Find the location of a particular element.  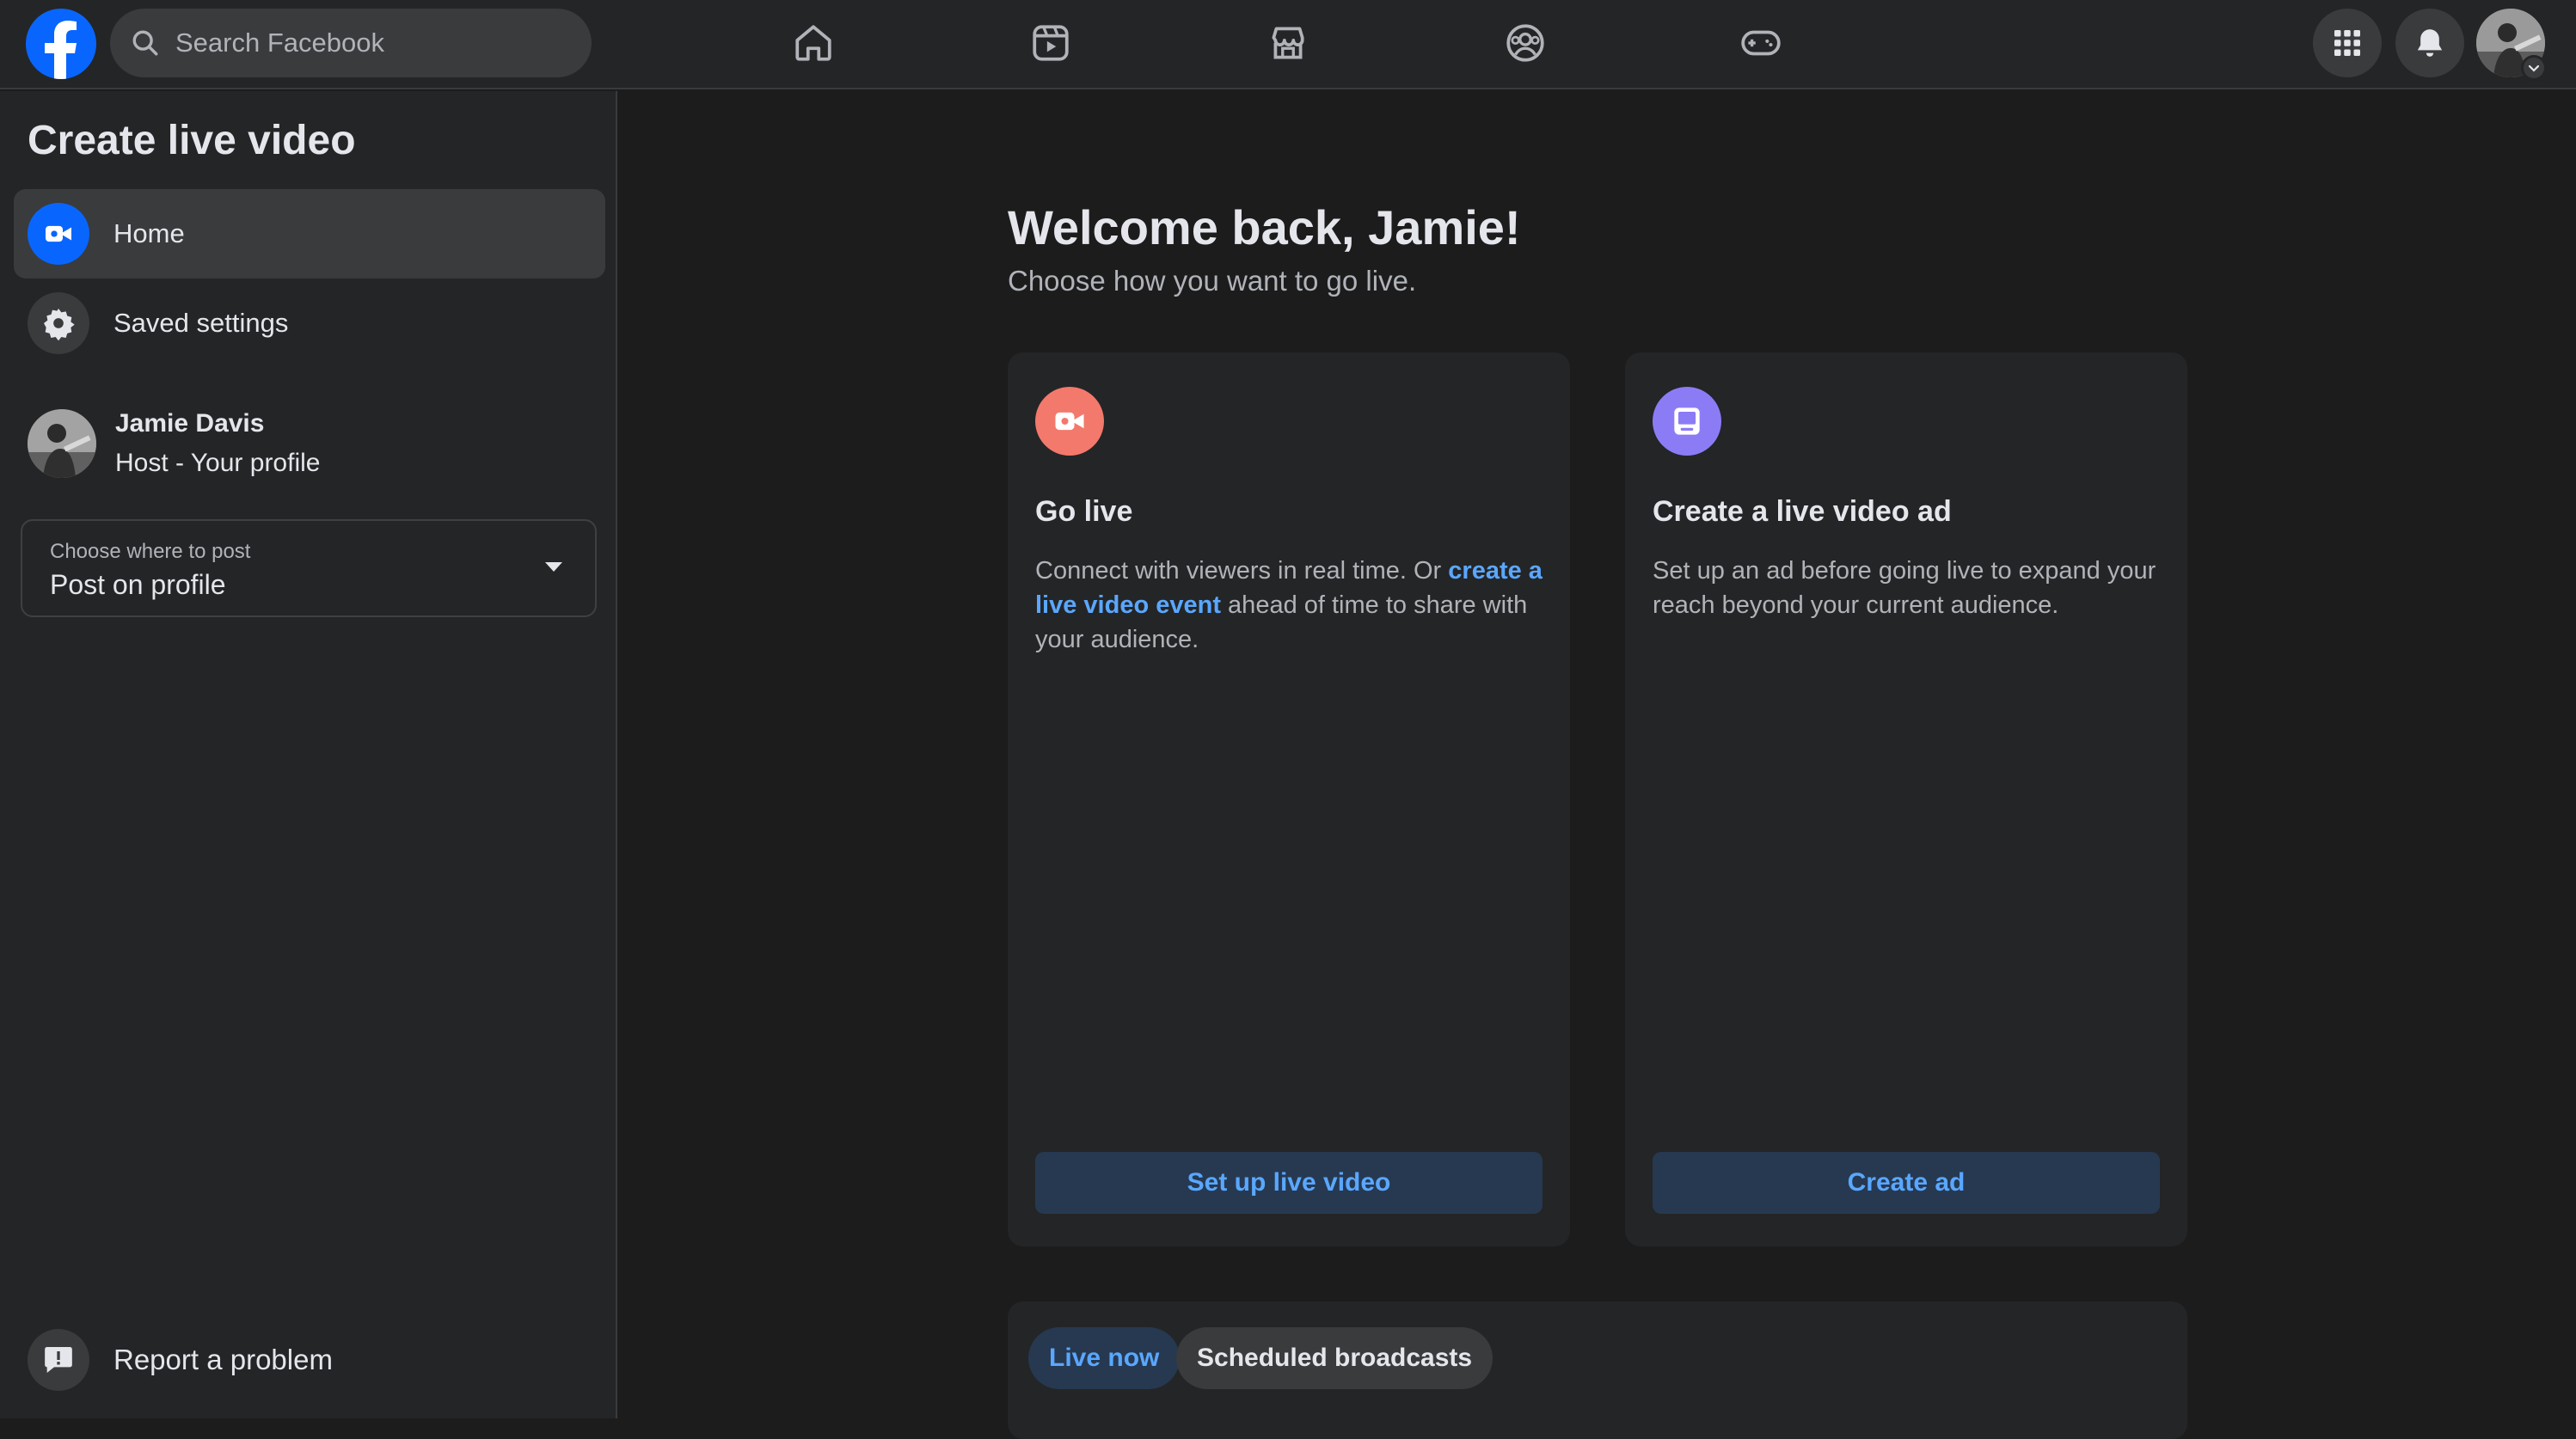

card-title: Create a live video ad is located at coordinates (1802, 511).